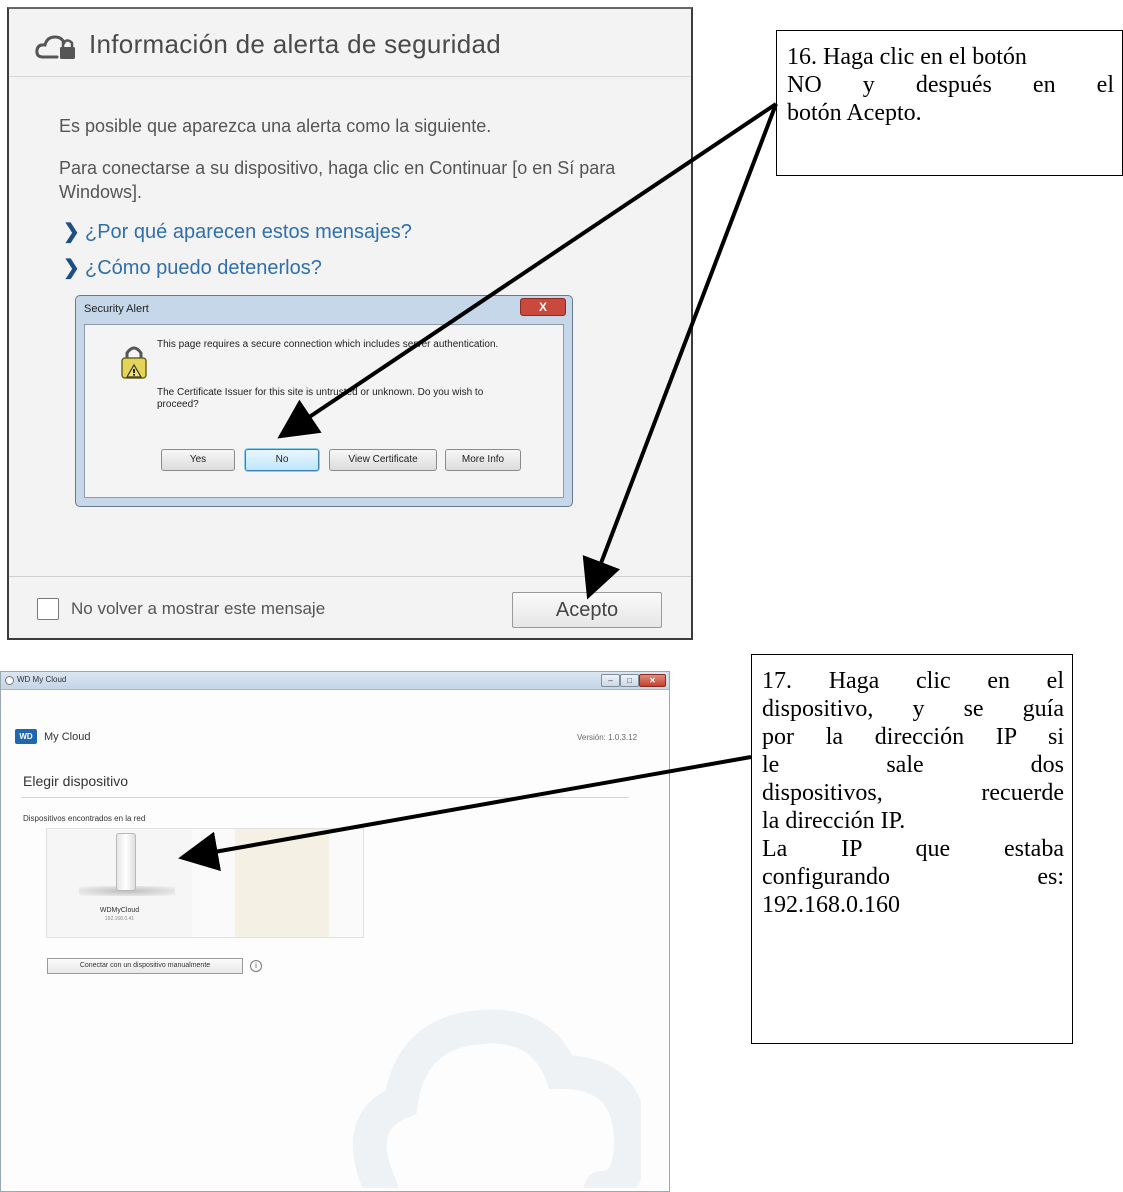 The image size is (1123, 1192). What do you see at coordinates (483, 460) in the screenshot?
I see `more-info-button: More Info` at bounding box center [483, 460].